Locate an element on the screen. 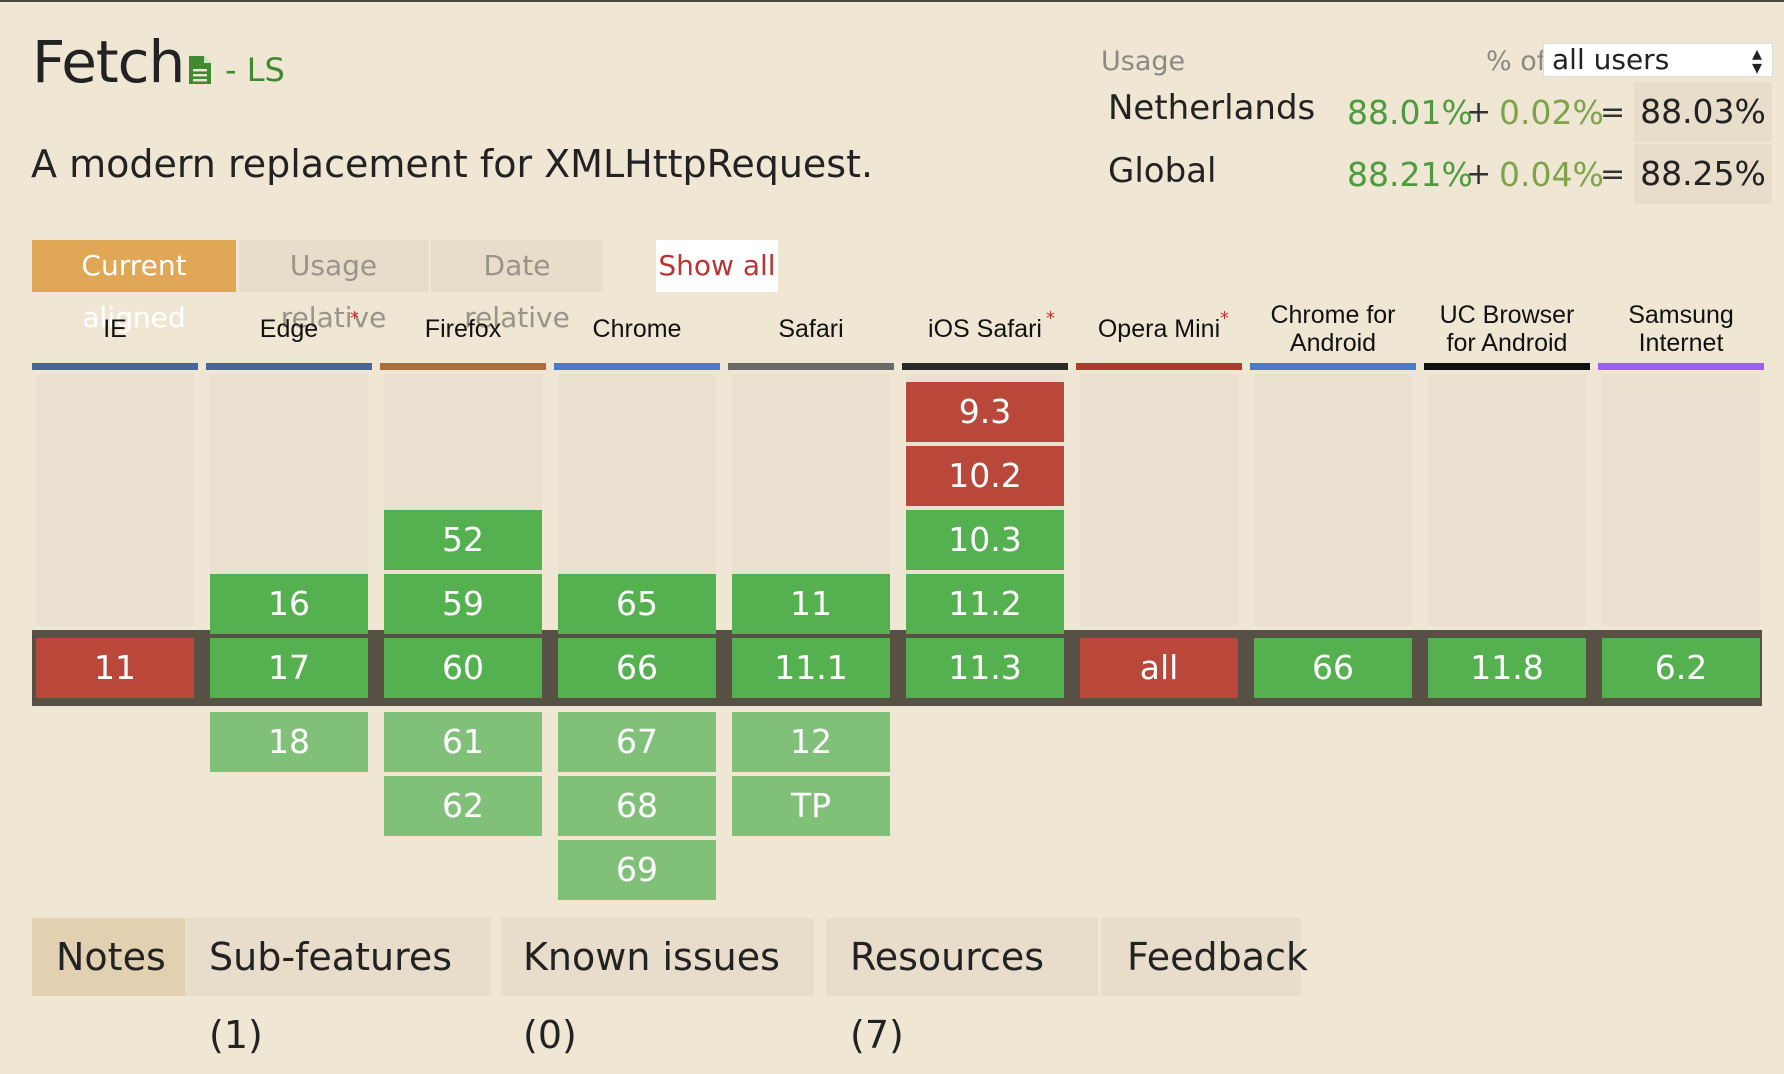  usage-total-global: 88.25% is located at coordinates (1703, 174).